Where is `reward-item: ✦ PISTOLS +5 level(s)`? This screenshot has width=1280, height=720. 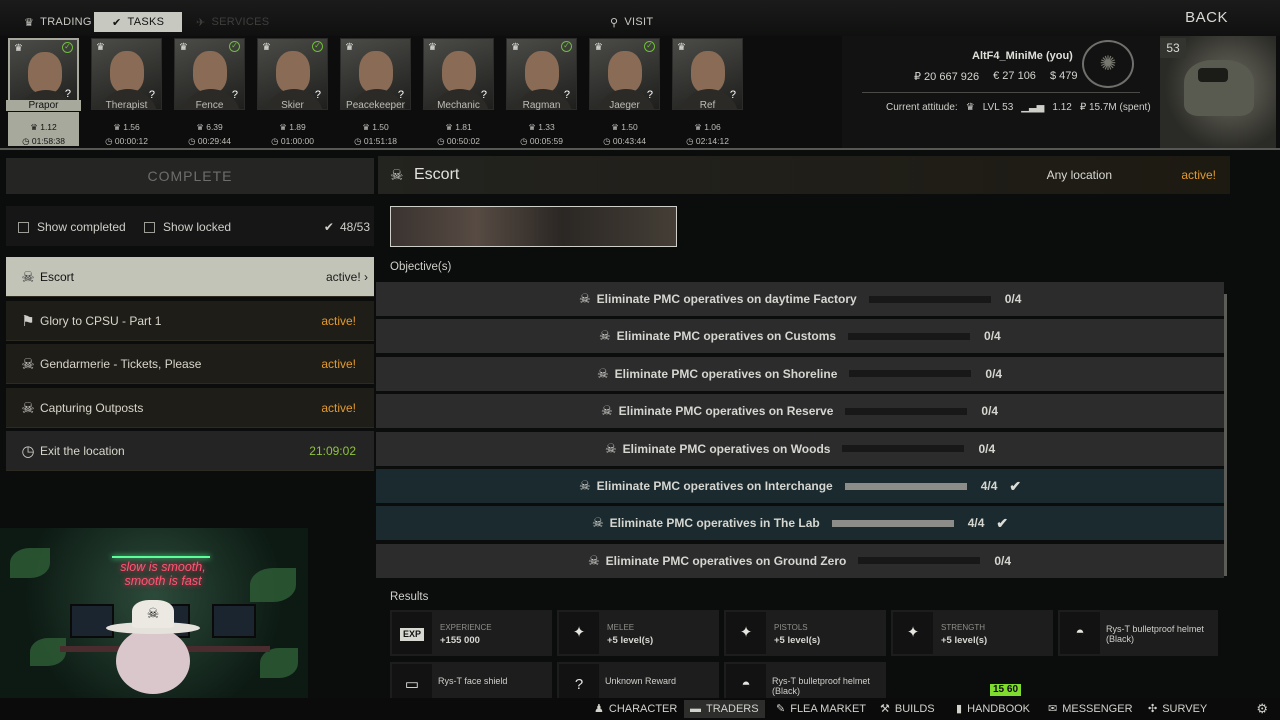
reward-item: ✦ PISTOLS +5 level(s) is located at coordinates (805, 633).